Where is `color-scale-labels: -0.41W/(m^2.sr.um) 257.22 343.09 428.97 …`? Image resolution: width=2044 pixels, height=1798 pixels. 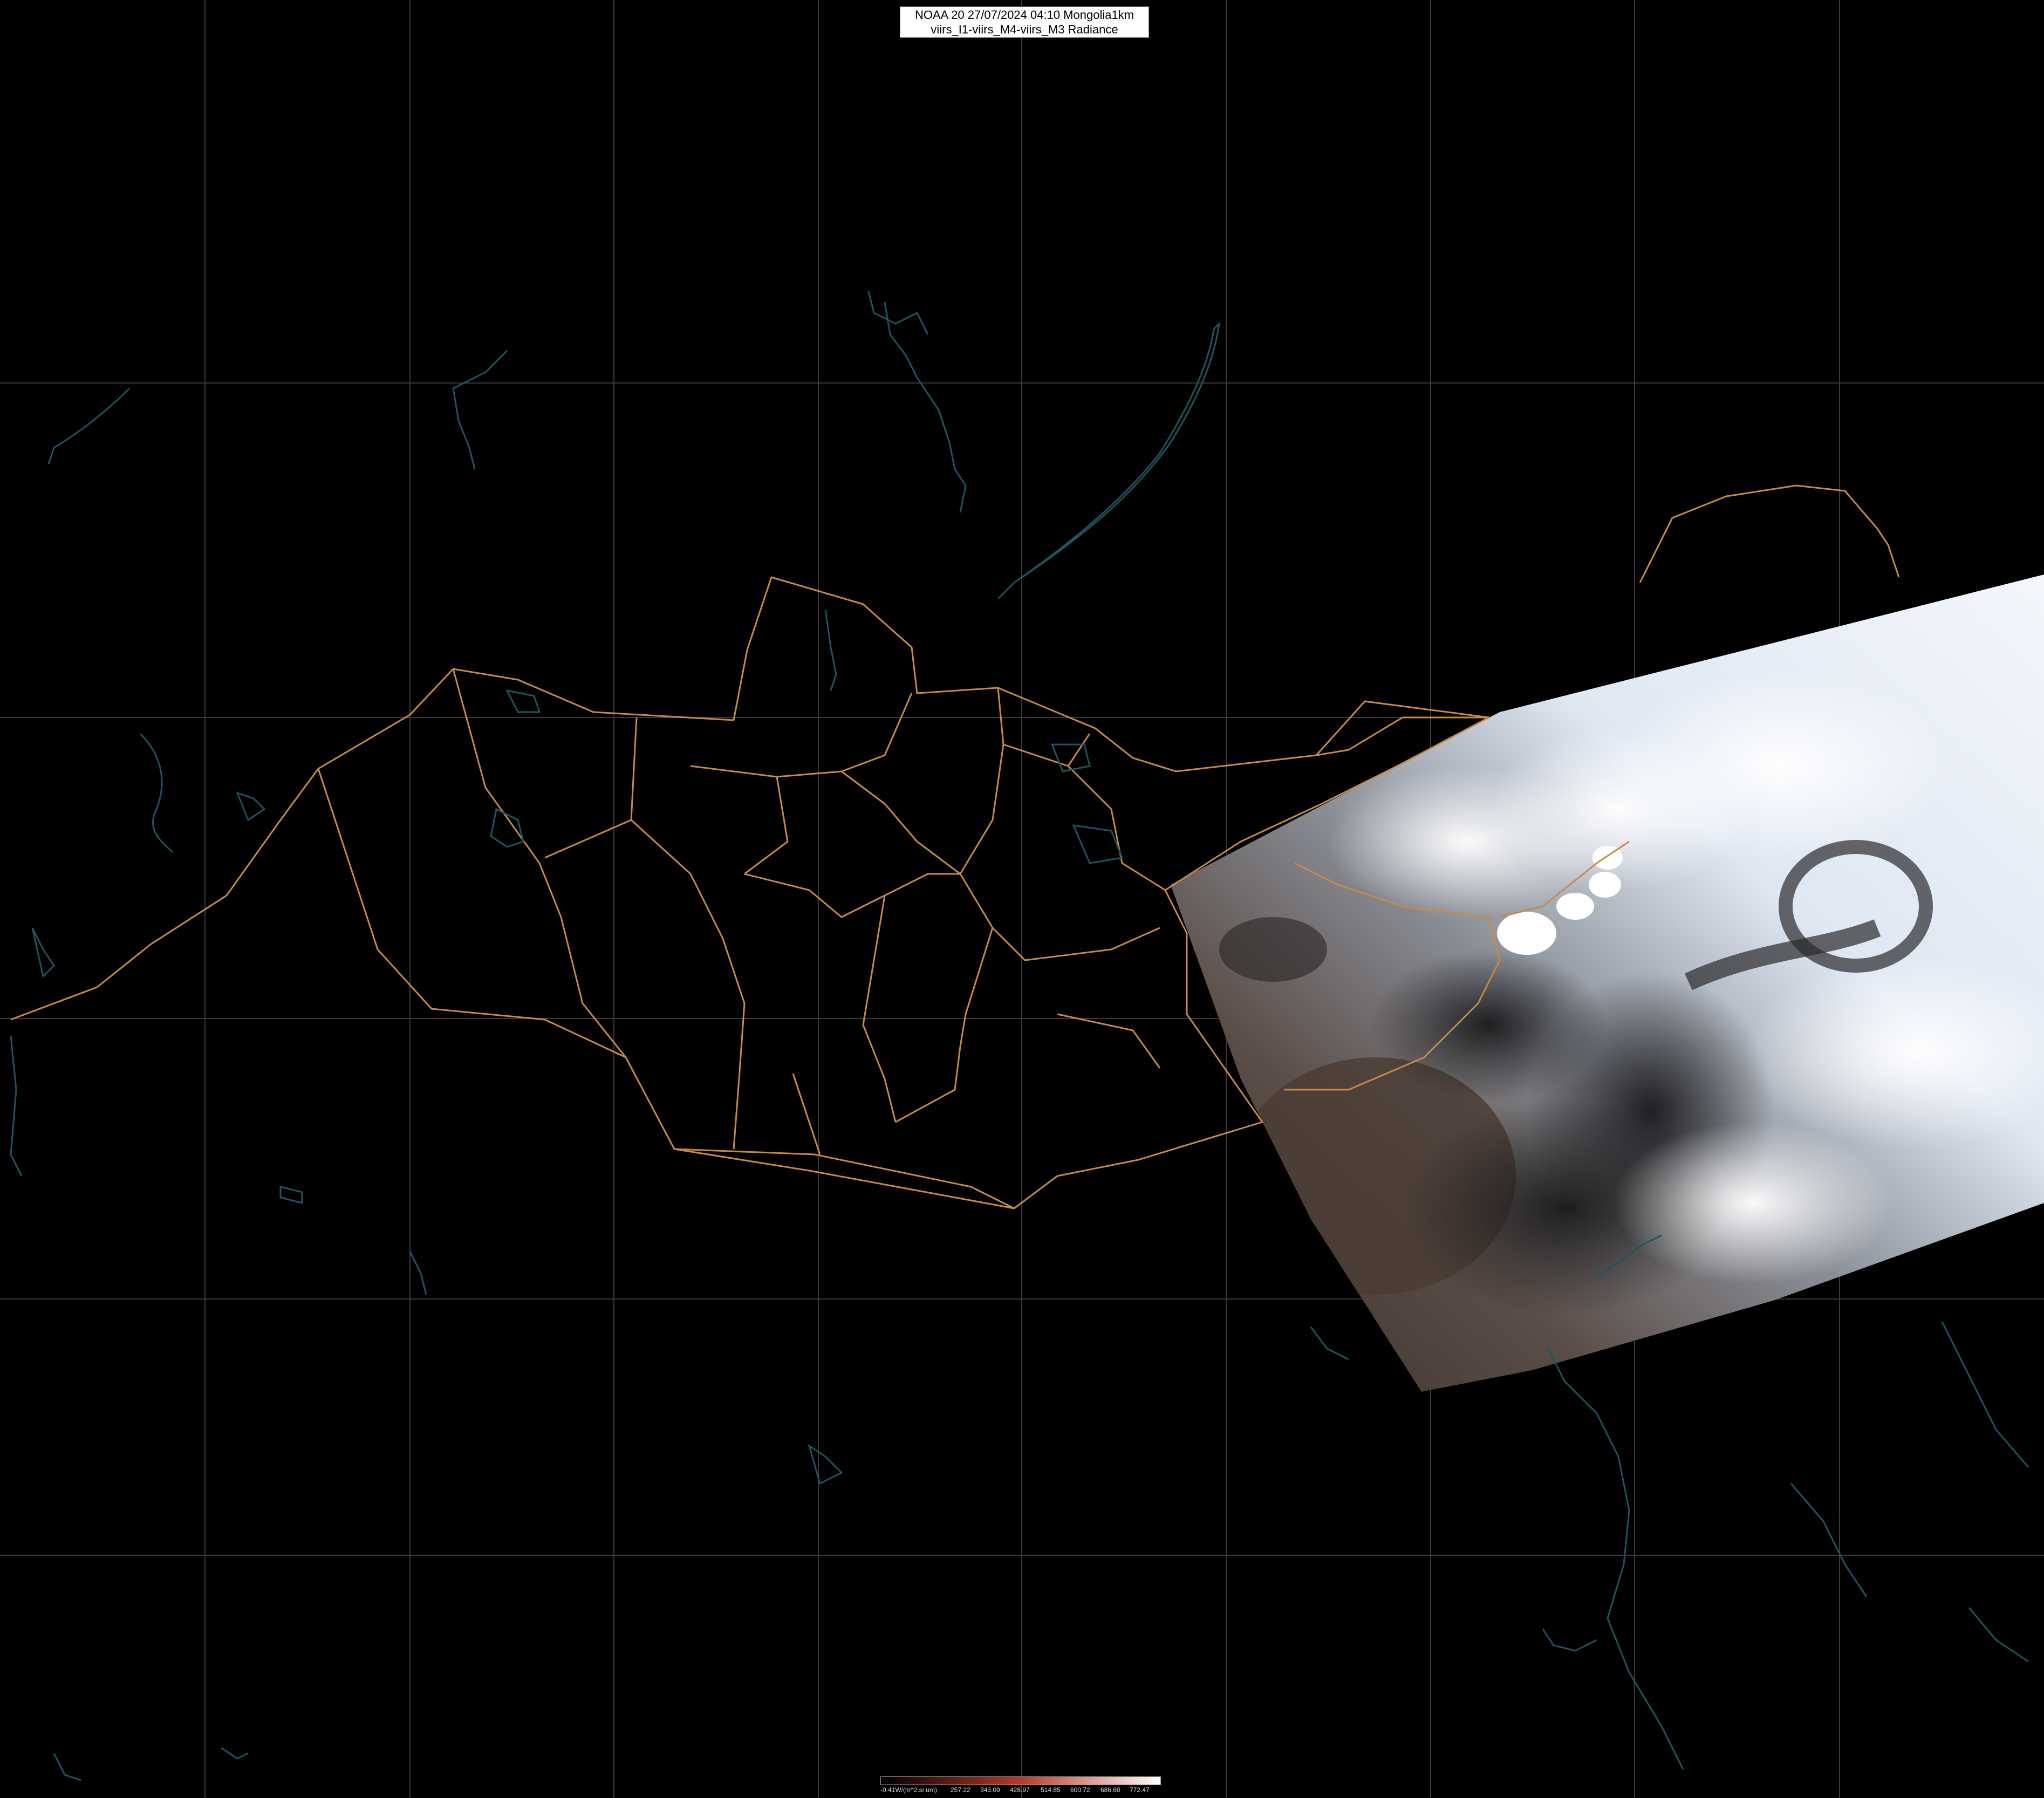 color-scale-labels: -0.41W/(m^2.sr.um) 257.22 343.09 428.97 … is located at coordinates (1020, 1790).